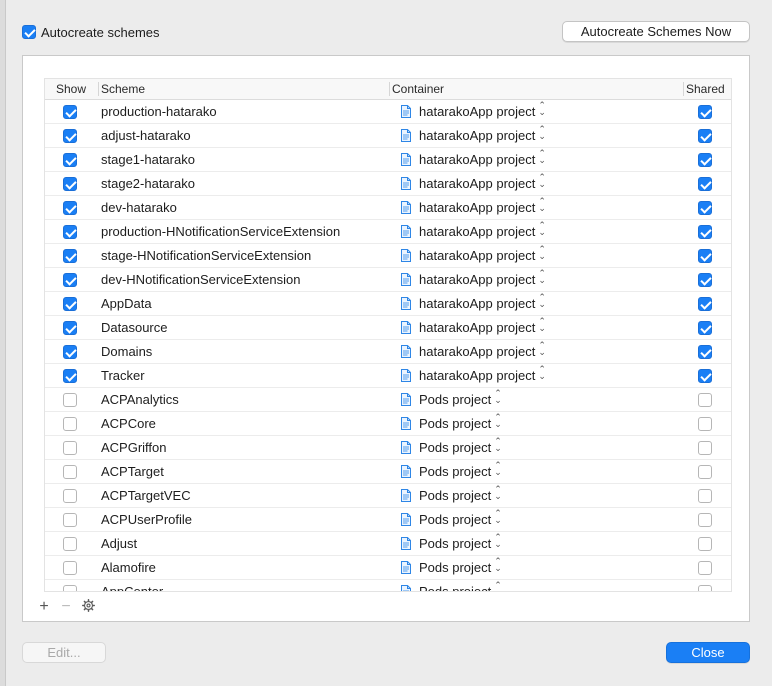  Describe the element at coordinates (71, 89) in the screenshot. I see `column-header-show: Show` at that location.